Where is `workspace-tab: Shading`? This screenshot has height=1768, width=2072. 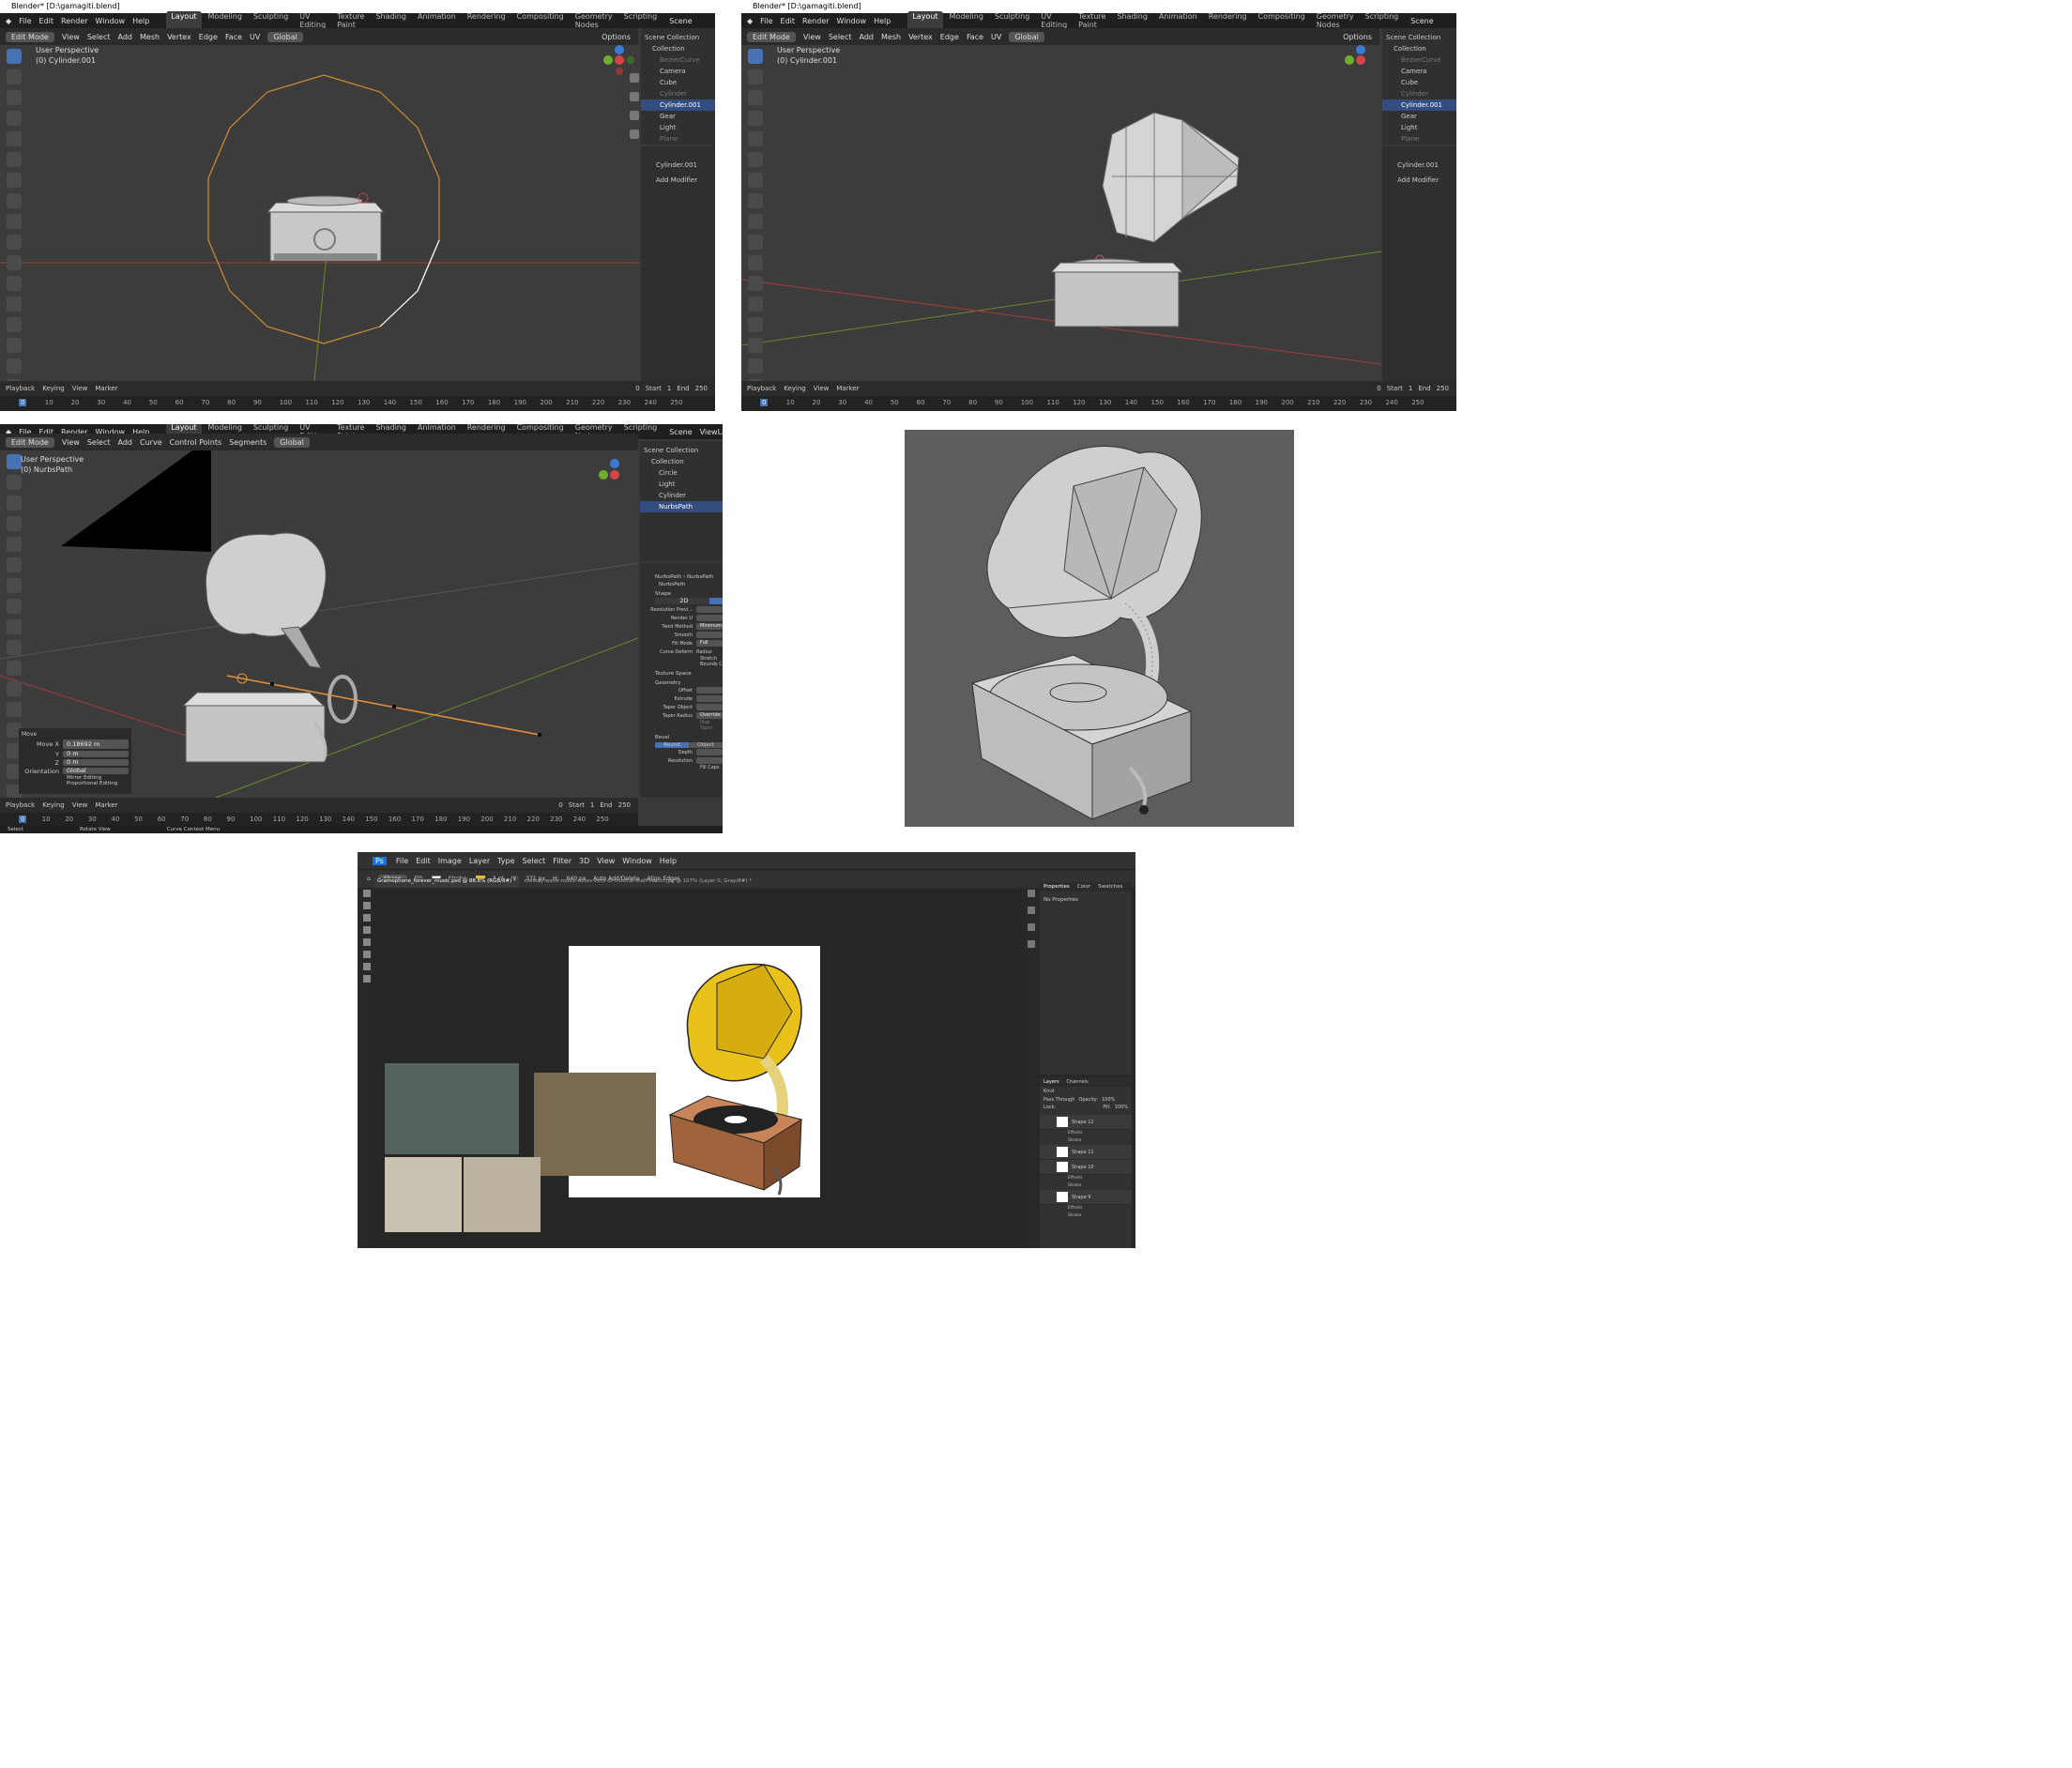
workspace-tab: Shading is located at coordinates (1132, 20).